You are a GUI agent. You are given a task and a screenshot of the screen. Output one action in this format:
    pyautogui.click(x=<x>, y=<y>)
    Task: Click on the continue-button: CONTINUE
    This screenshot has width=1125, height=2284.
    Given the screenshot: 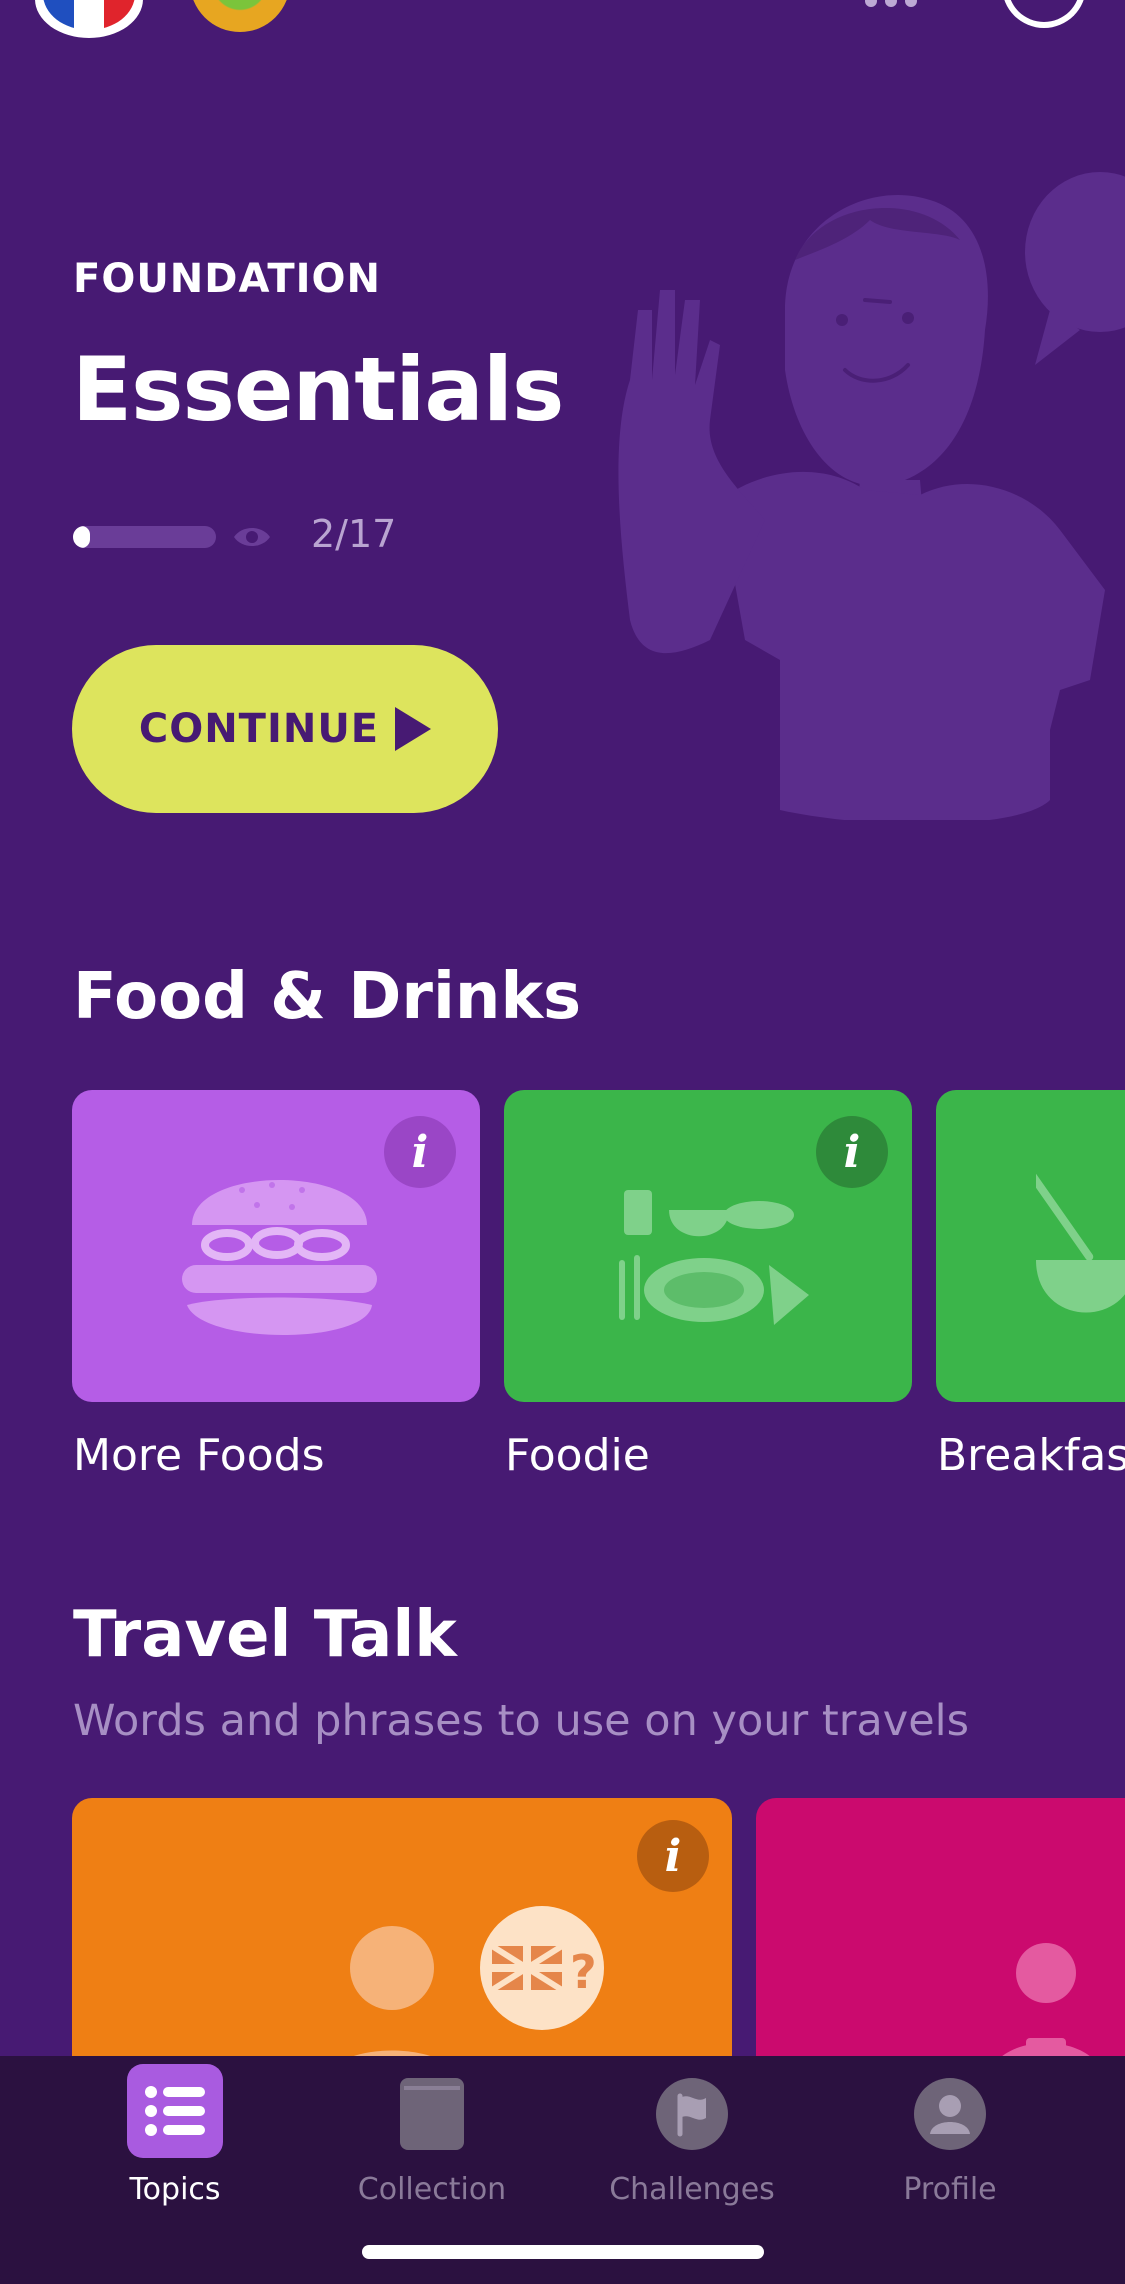 What is the action you would take?
    pyautogui.click(x=285, y=729)
    